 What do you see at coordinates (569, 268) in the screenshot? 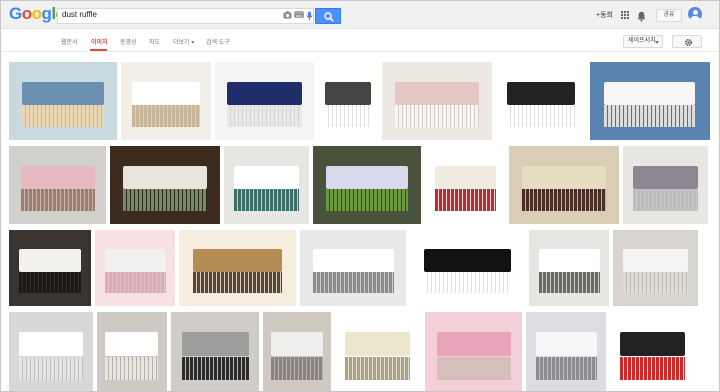
I see `image-result-iron-bed` at bounding box center [569, 268].